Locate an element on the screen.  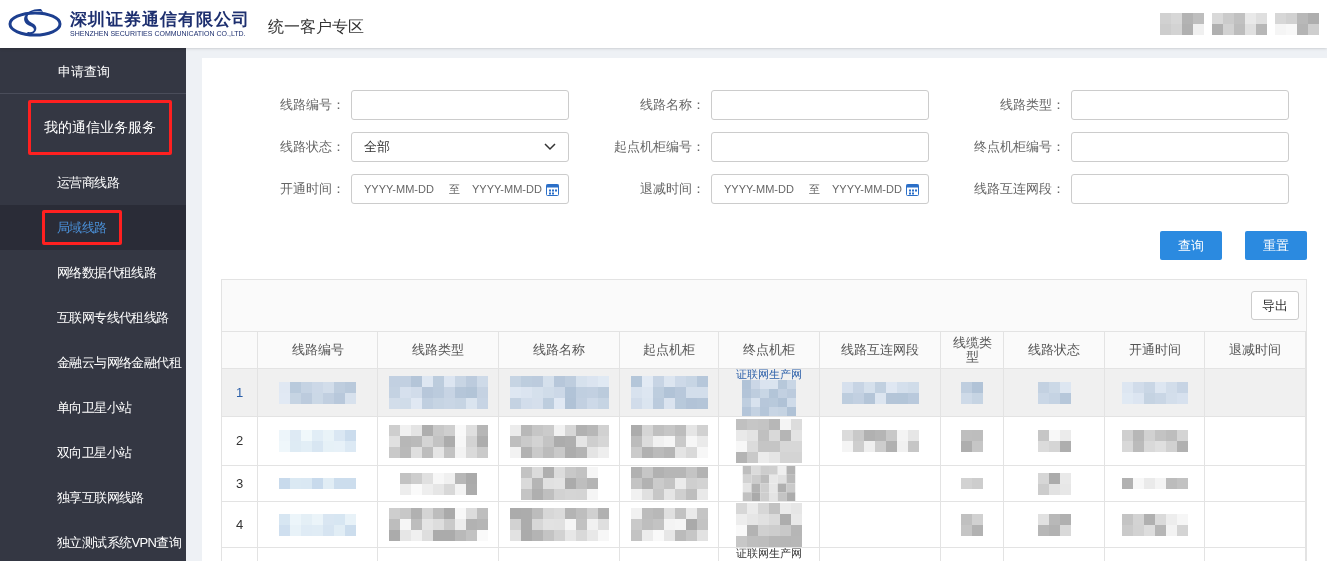
sidebar-item: 金融云与网络金融代租 is located at coordinates (119, 362).